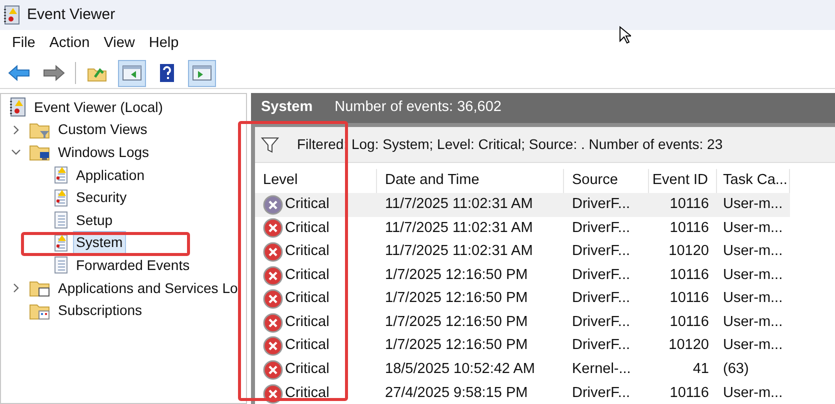 The height and width of the screenshot is (404, 835). I want to click on tree-item: Applications and Services Lo, so click(148, 288).